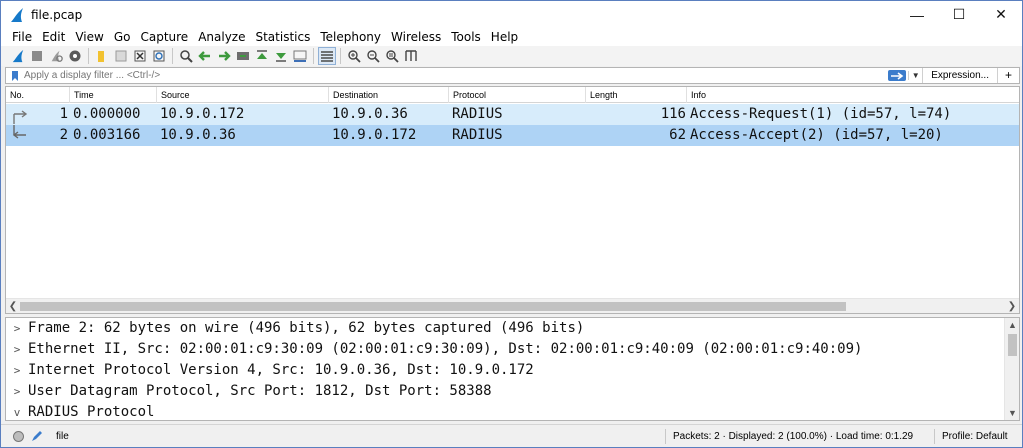 This screenshot has width=1023, height=448. I want to click on menu-go: Go, so click(122, 37).